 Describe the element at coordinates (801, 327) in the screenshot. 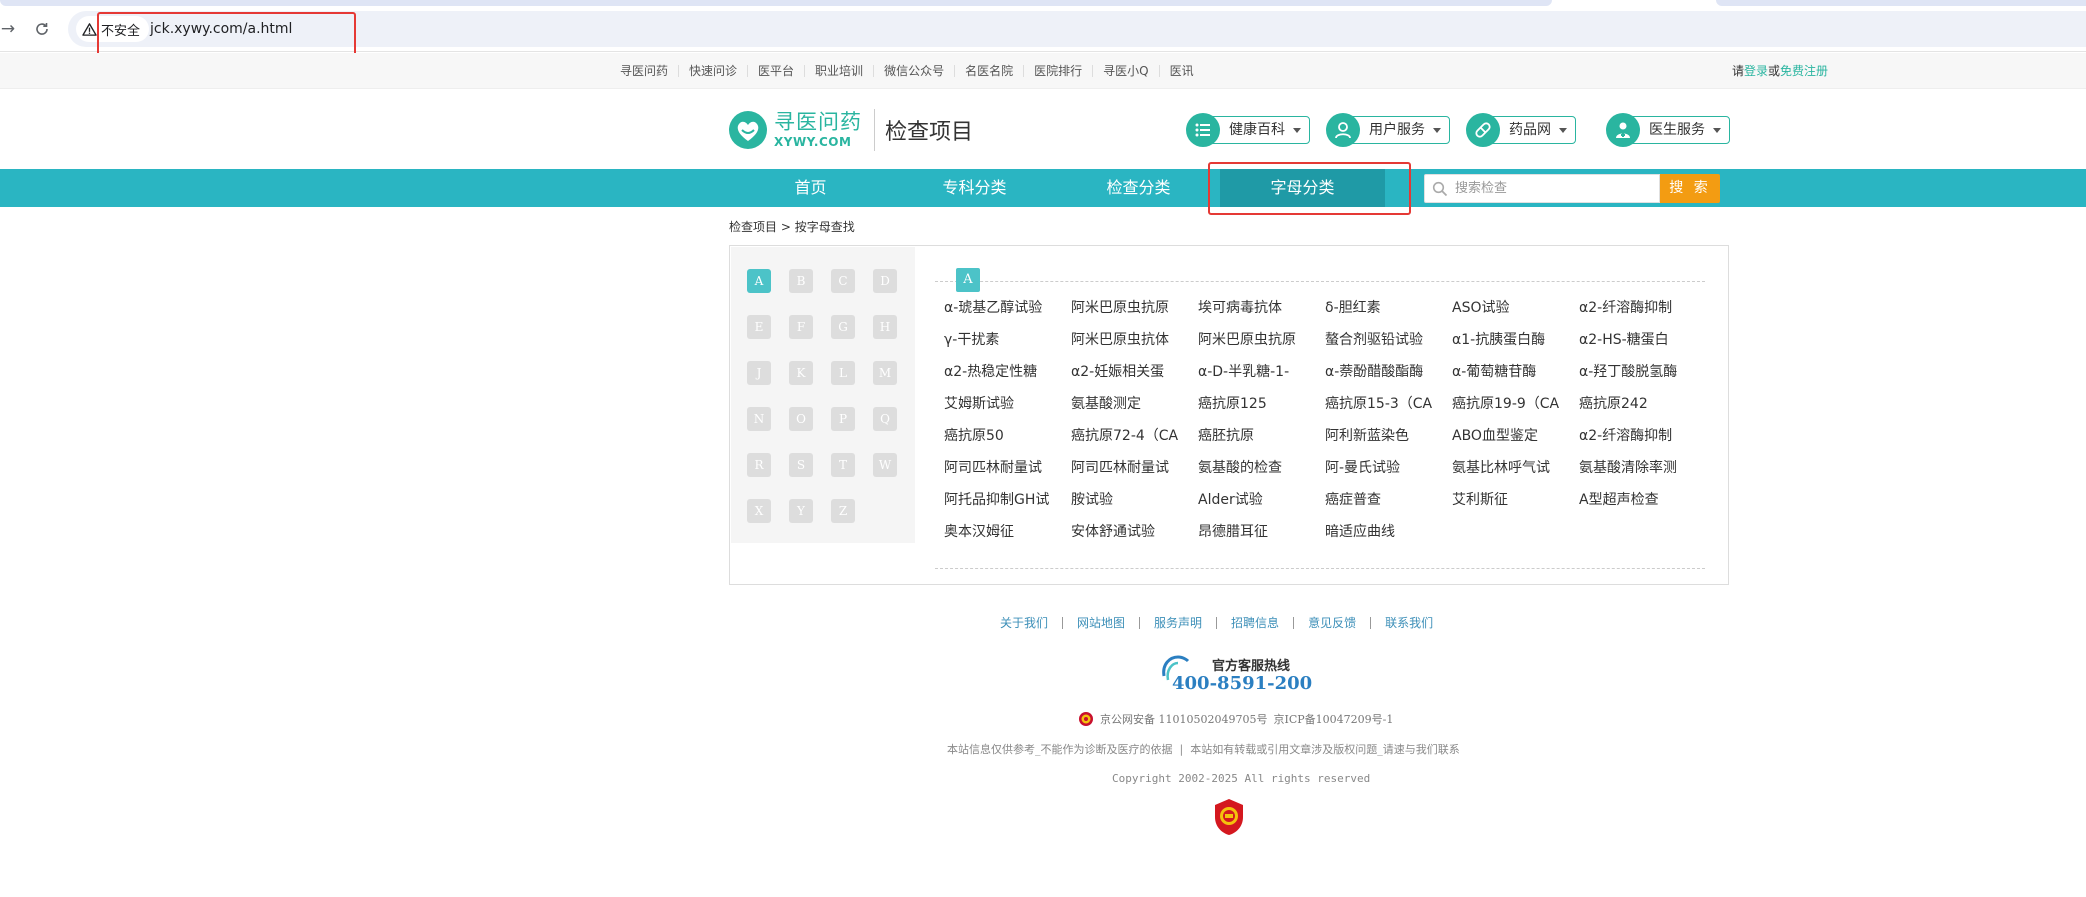

I see `letter-f: F` at that location.